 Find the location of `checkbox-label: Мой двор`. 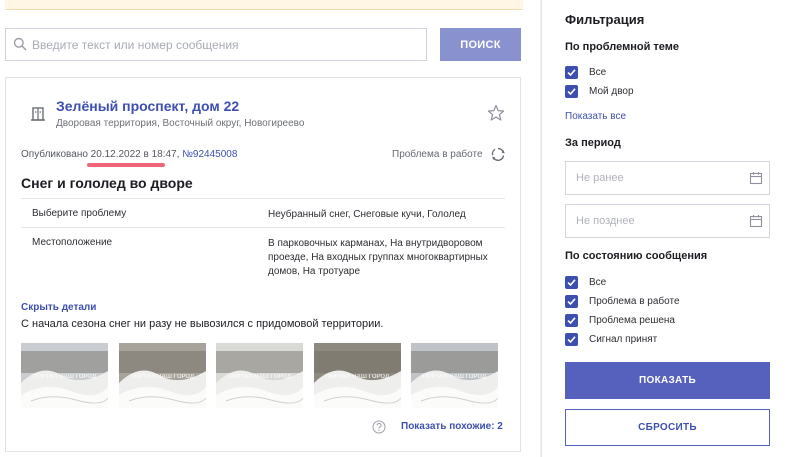

checkbox-label: Мой двор is located at coordinates (611, 91).